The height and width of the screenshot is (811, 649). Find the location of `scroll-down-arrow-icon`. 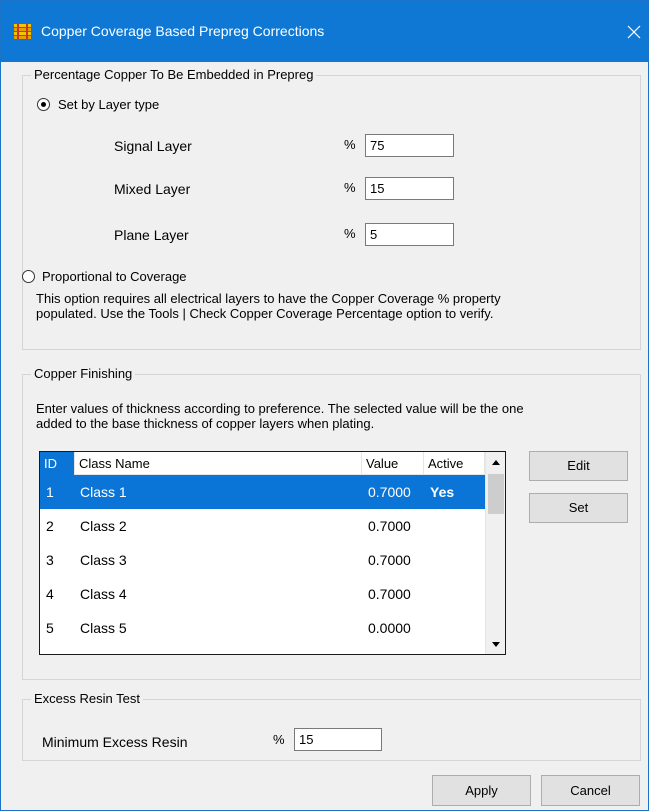

scroll-down-arrow-icon is located at coordinates (496, 644).